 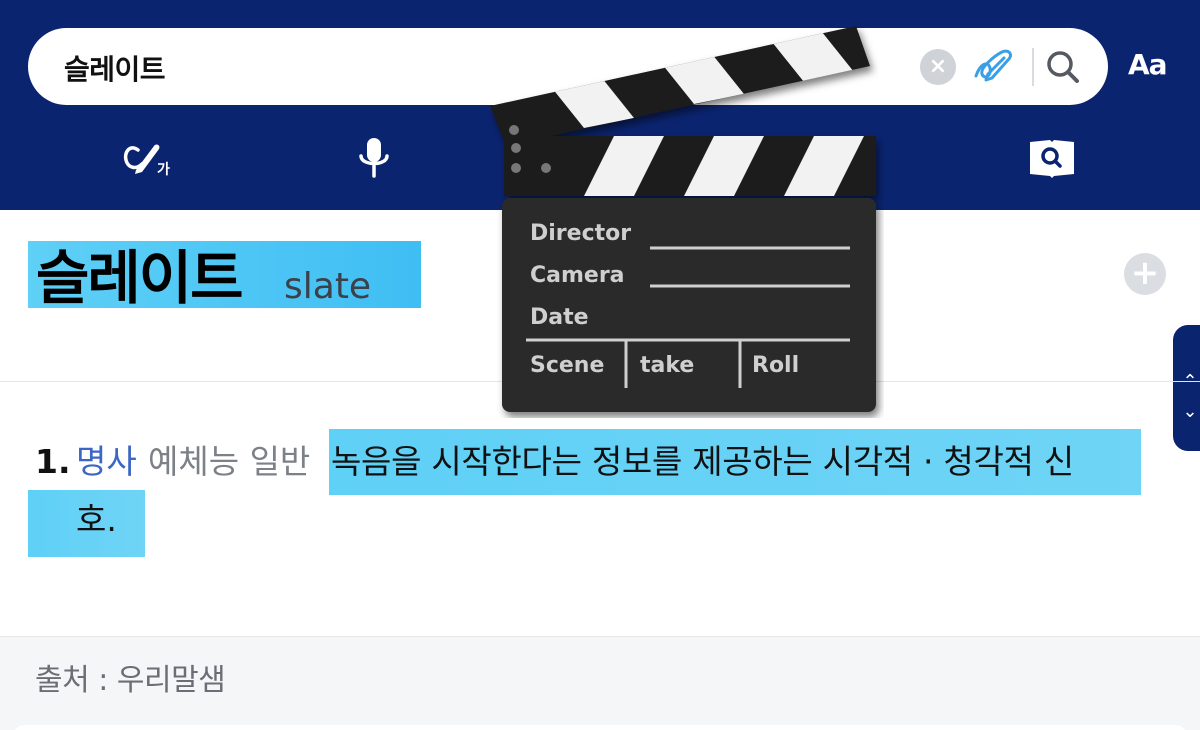 I want to click on handwriting-icon, so click(x=993, y=65).